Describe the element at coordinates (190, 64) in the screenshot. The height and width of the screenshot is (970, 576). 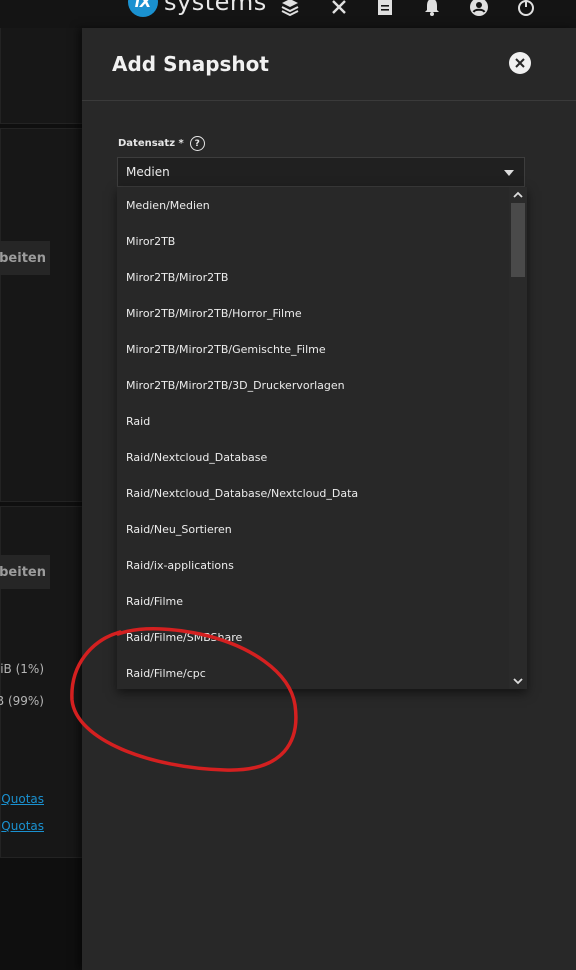
I see `page-title: Add Snapshot` at that location.